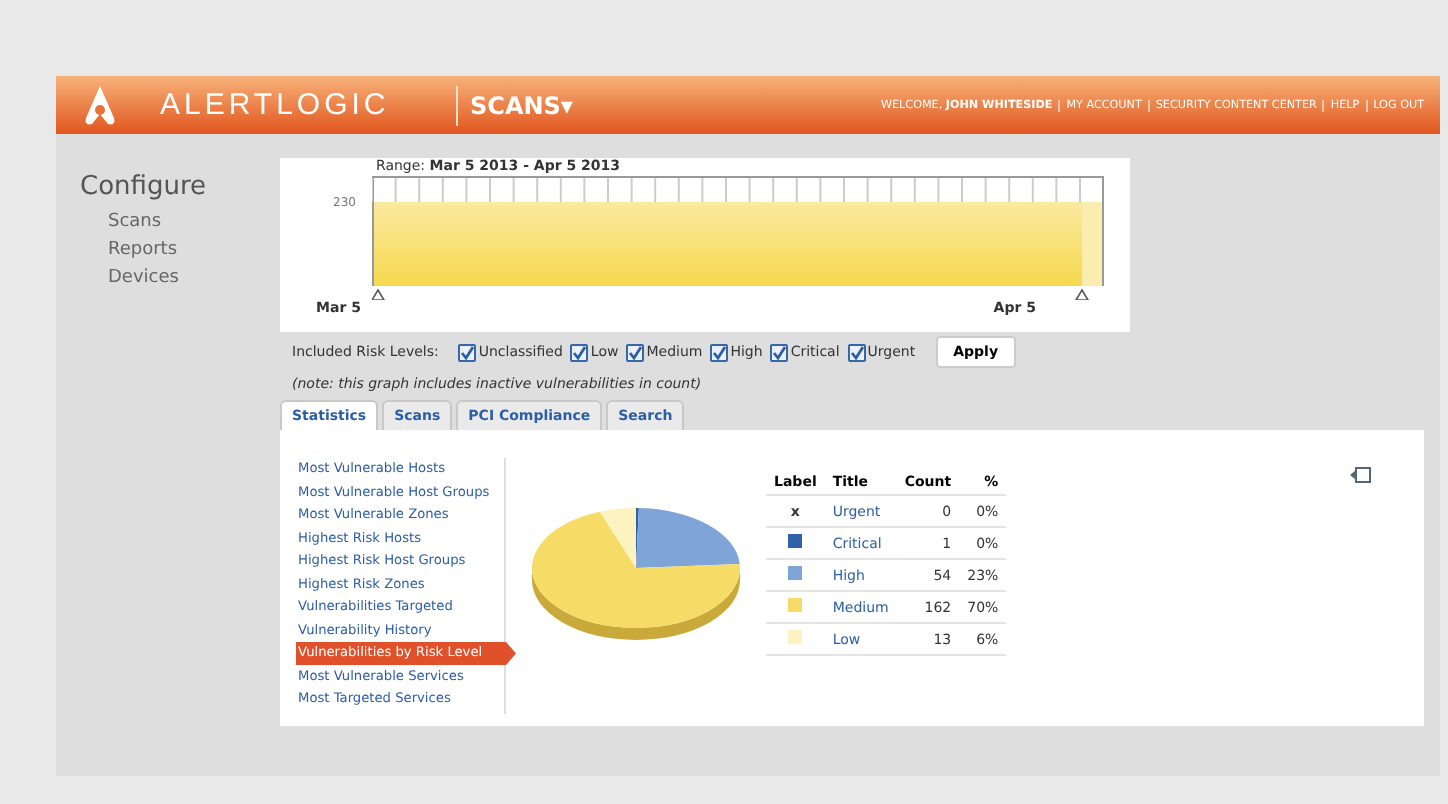 The image size is (1448, 804). Describe the element at coordinates (180, 222) in the screenshot. I see `sidebar-item: Scans` at that location.